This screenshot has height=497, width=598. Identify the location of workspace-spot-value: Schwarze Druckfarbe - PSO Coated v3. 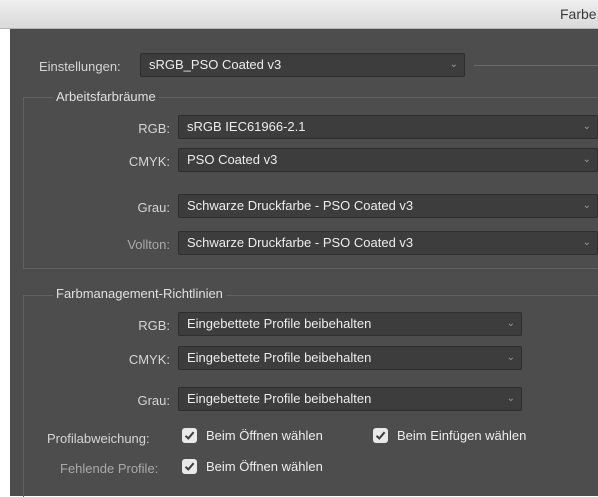
(300, 242).